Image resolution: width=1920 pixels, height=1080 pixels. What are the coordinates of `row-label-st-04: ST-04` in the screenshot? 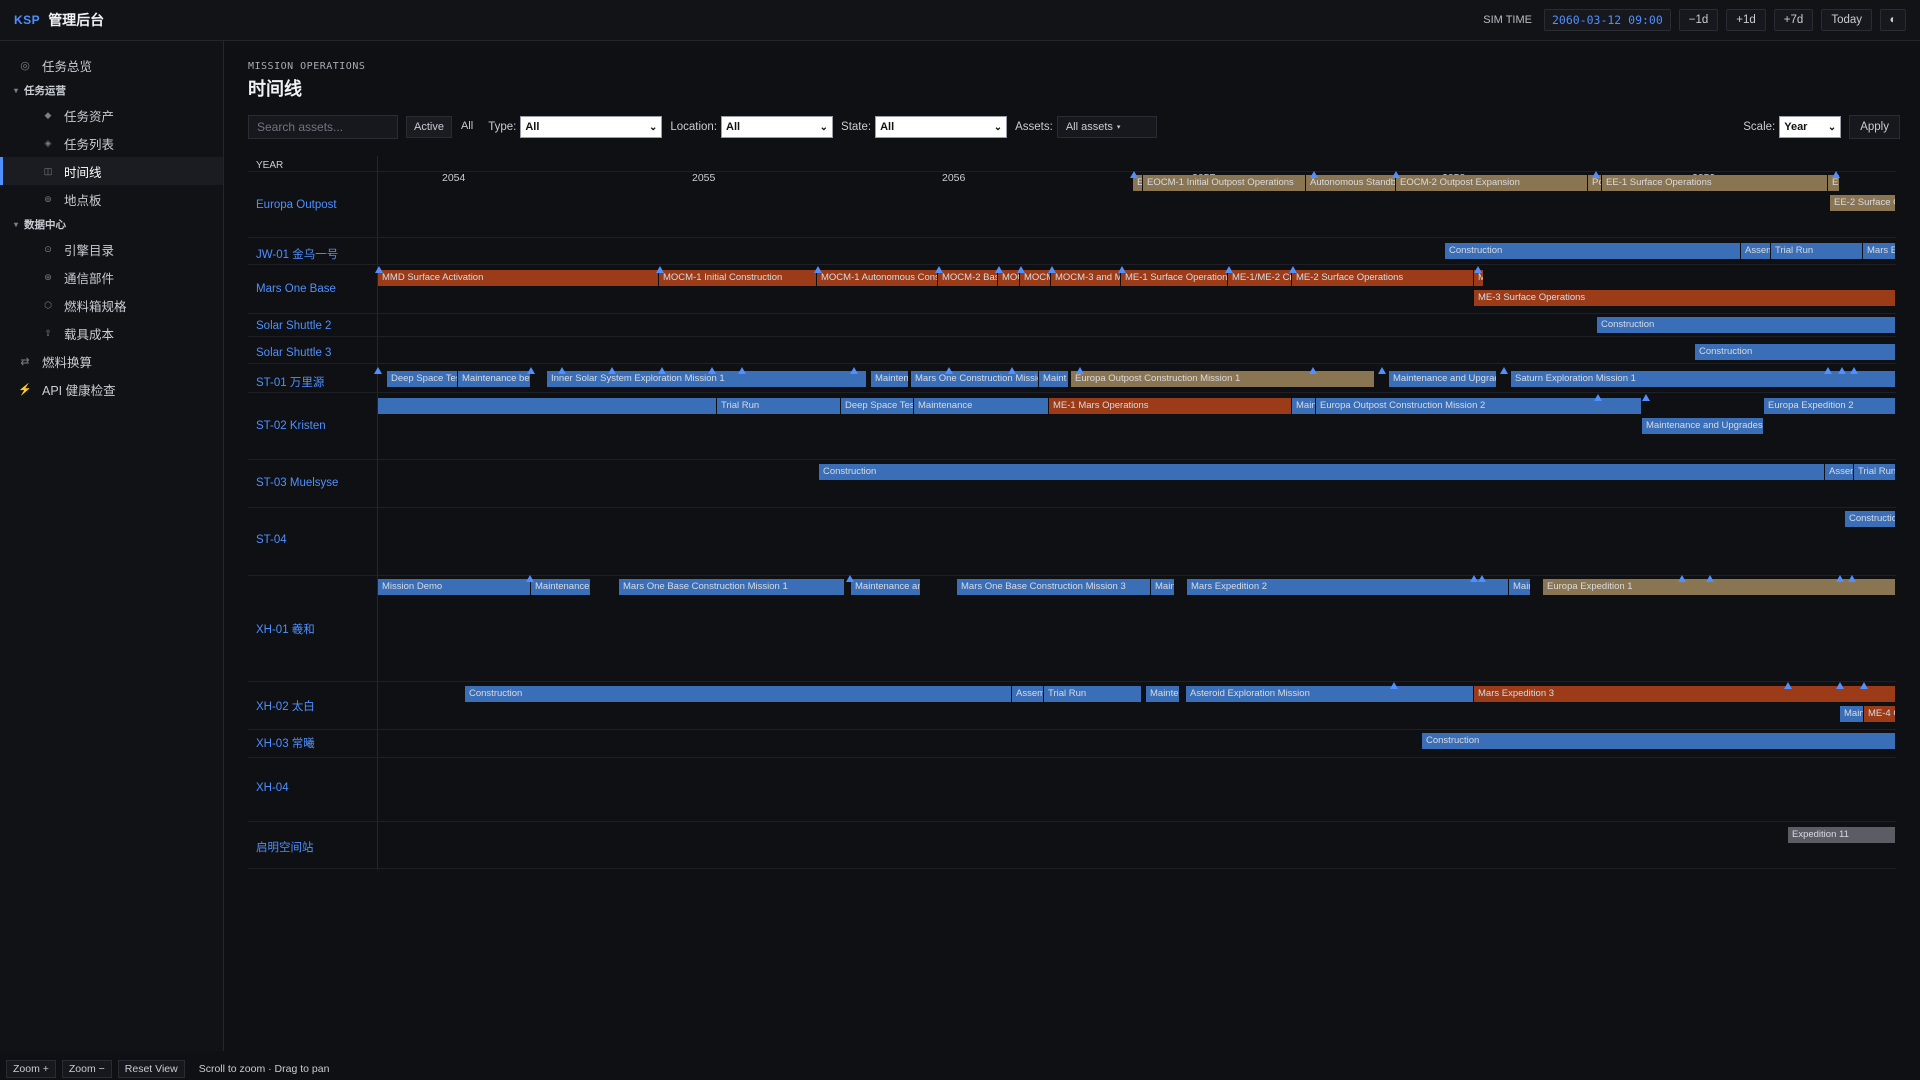 It's located at (271, 540).